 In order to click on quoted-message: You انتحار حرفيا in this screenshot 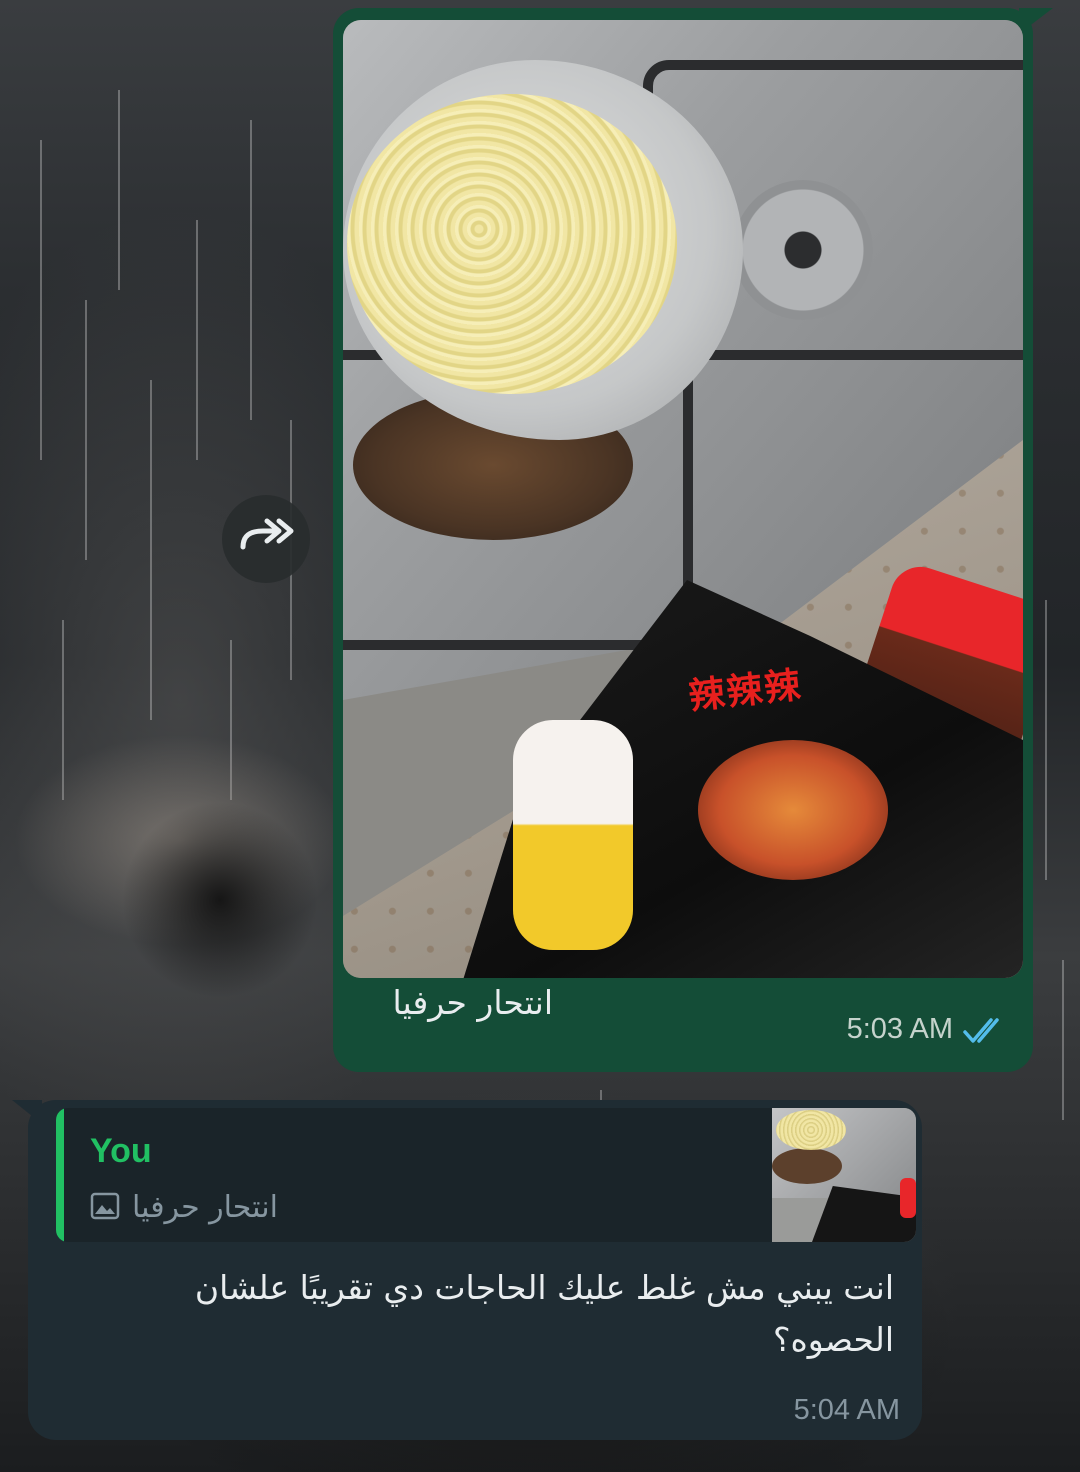, I will do `click(486, 1175)`.